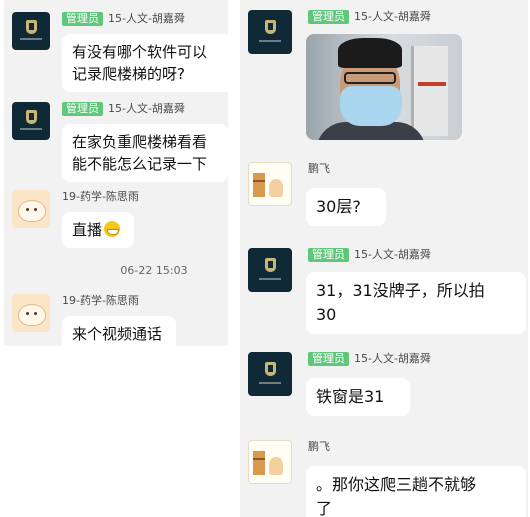 This screenshot has width=530, height=517. What do you see at coordinates (145, 63) in the screenshot?
I see `message-bubble: 有没有哪个软件可以 记录爬楼梯的呀?` at bounding box center [145, 63].